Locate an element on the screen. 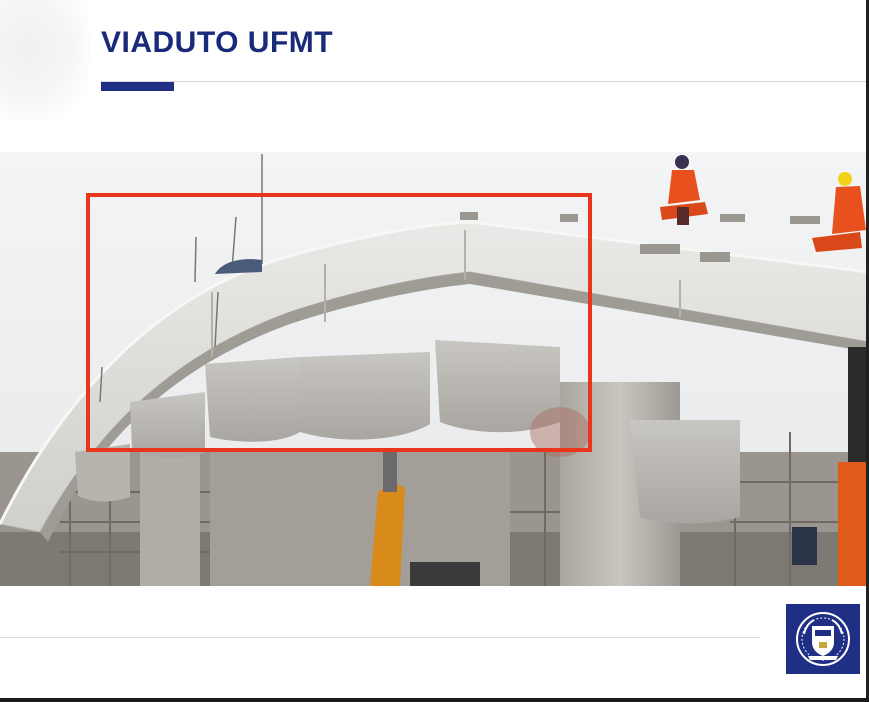 Image resolution: width=869 pixels, height=702 pixels. slide-title: VIADUTO UFMT is located at coordinates (217, 42).